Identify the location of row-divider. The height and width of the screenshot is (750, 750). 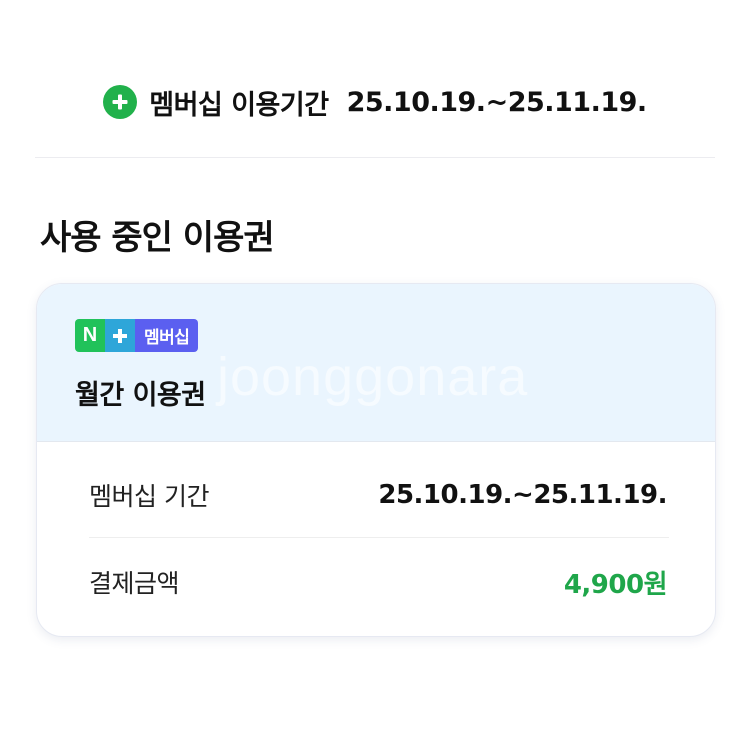
(379, 537).